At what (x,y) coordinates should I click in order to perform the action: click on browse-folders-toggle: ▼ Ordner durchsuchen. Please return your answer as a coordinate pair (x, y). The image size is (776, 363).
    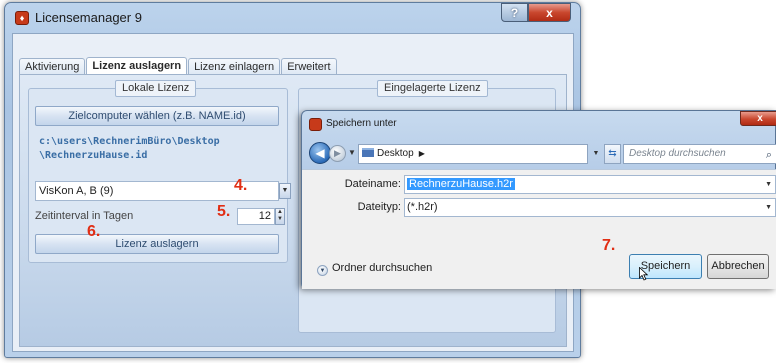
    Looking at the image, I should click on (374, 269).